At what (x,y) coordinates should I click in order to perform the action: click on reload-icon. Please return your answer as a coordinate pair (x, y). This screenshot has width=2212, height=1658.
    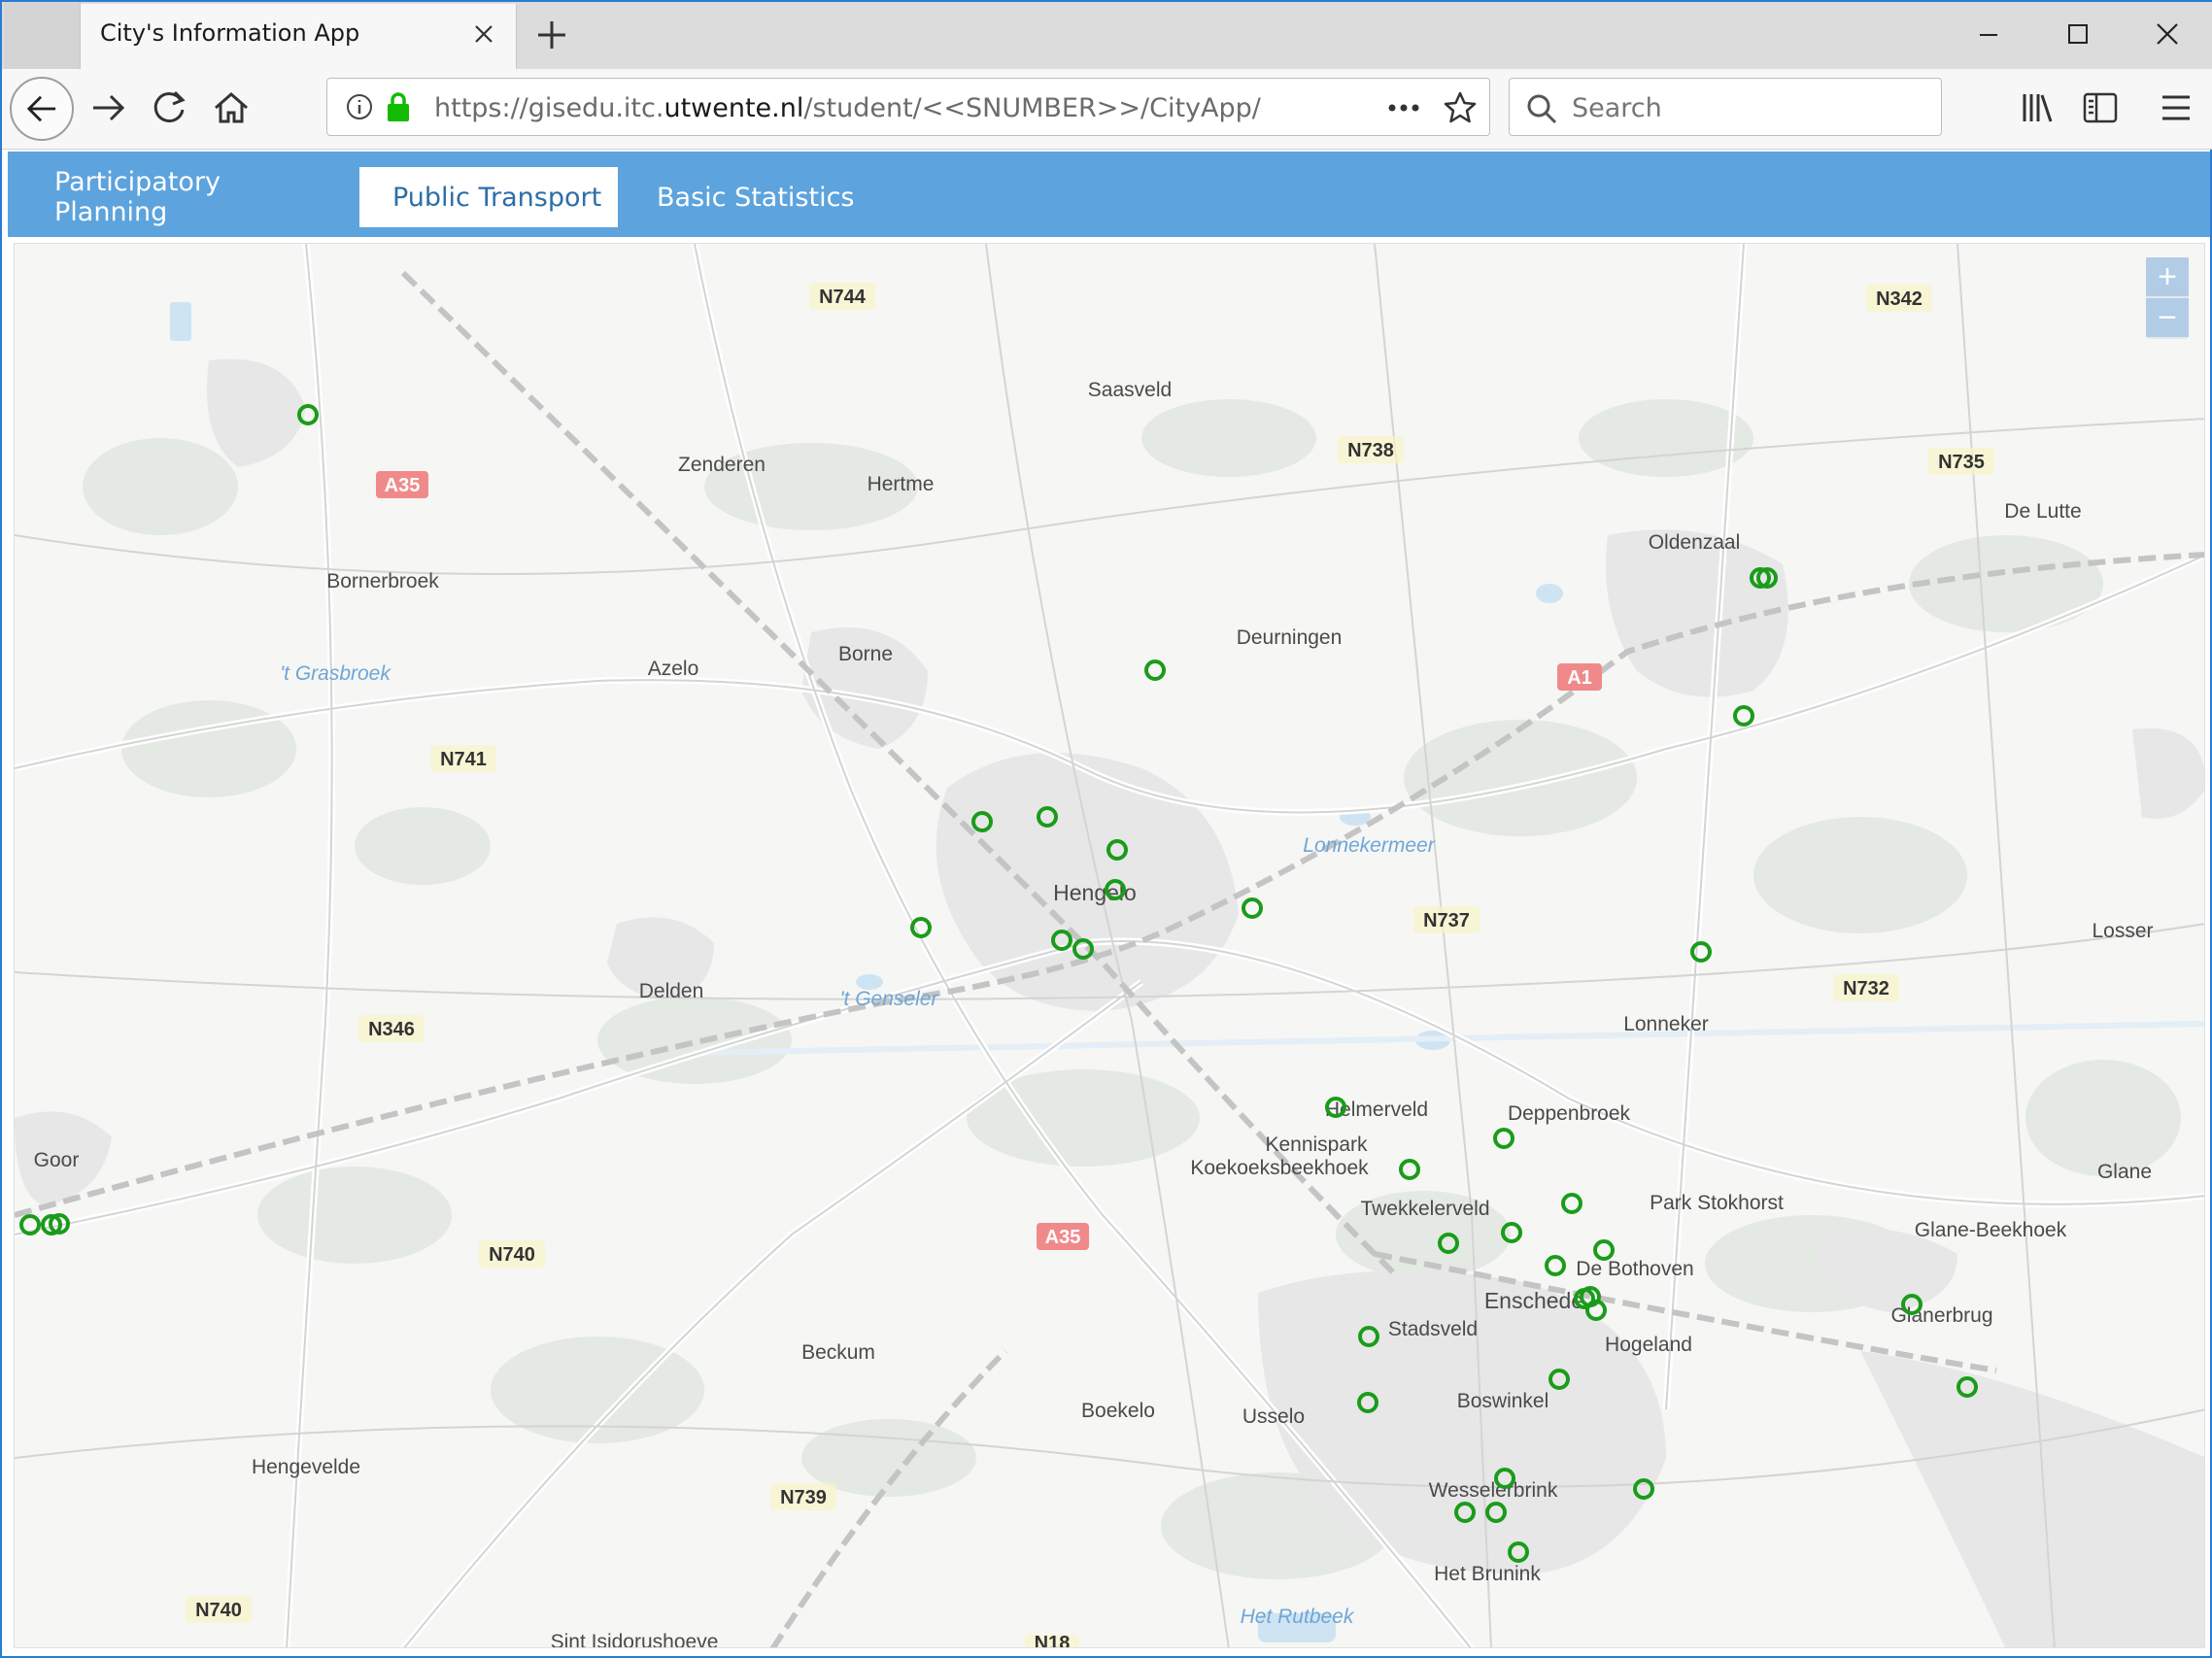
    Looking at the image, I should click on (169, 108).